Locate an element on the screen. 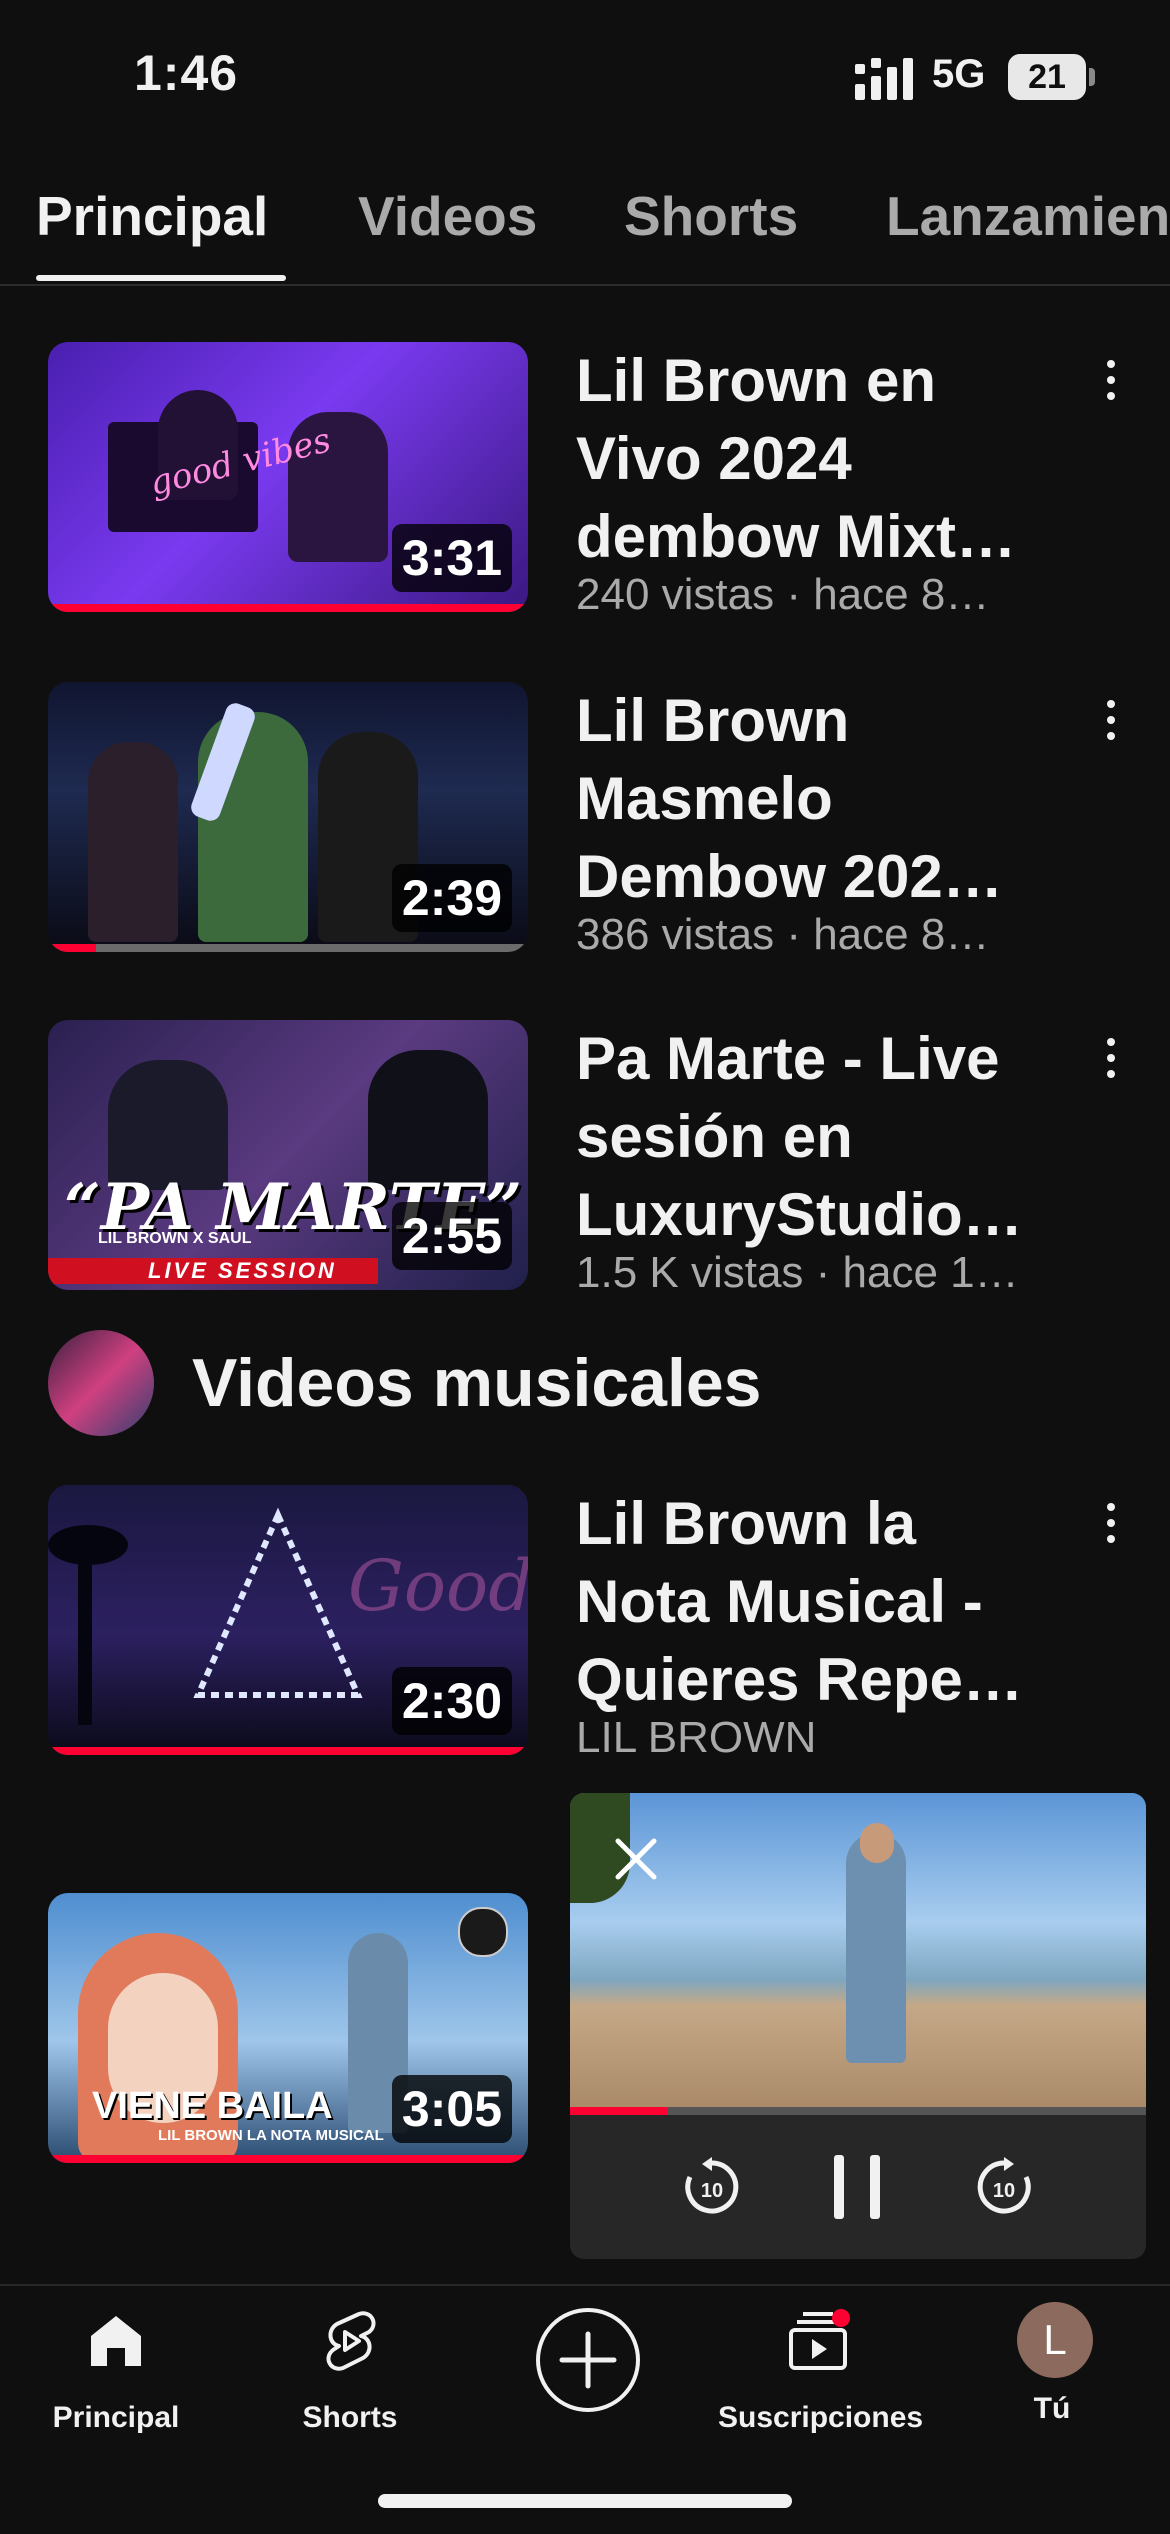 The image size is (1170, 2534). section-header: Videos musicales is located at coordinates (585, 1385).